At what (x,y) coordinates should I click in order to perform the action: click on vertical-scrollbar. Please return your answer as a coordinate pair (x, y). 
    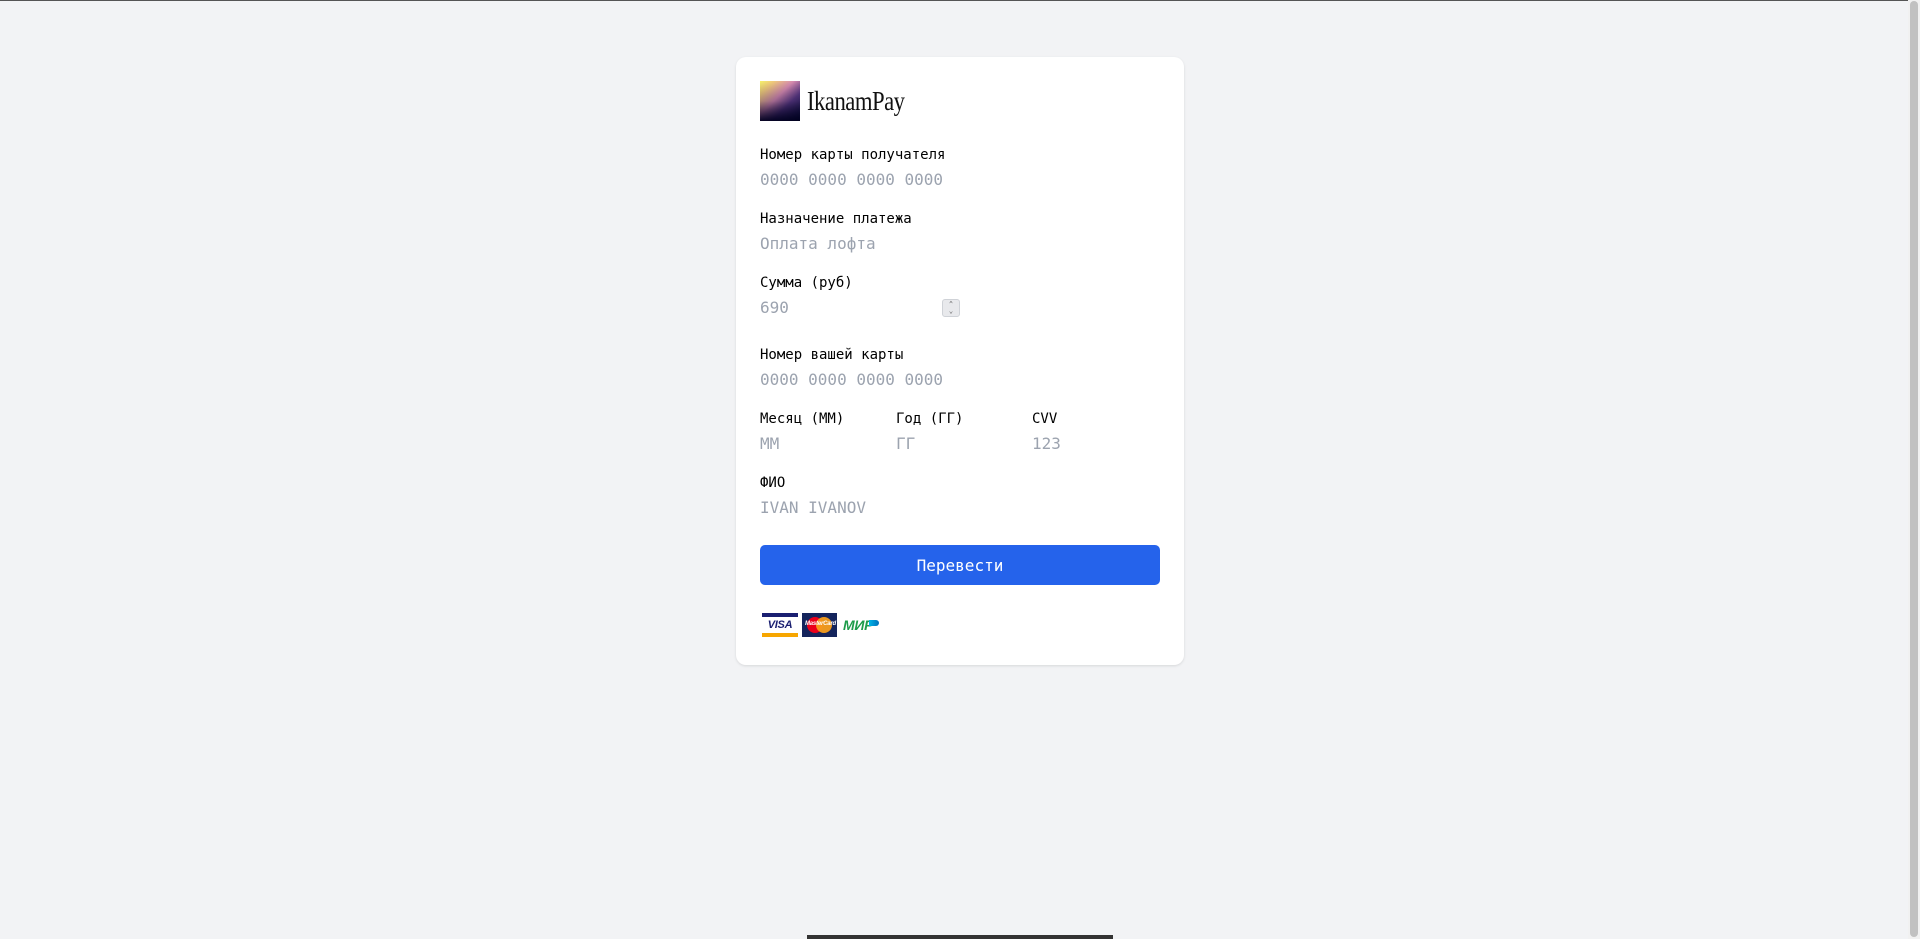
    Looking at the image, I should click on (1914, 469).